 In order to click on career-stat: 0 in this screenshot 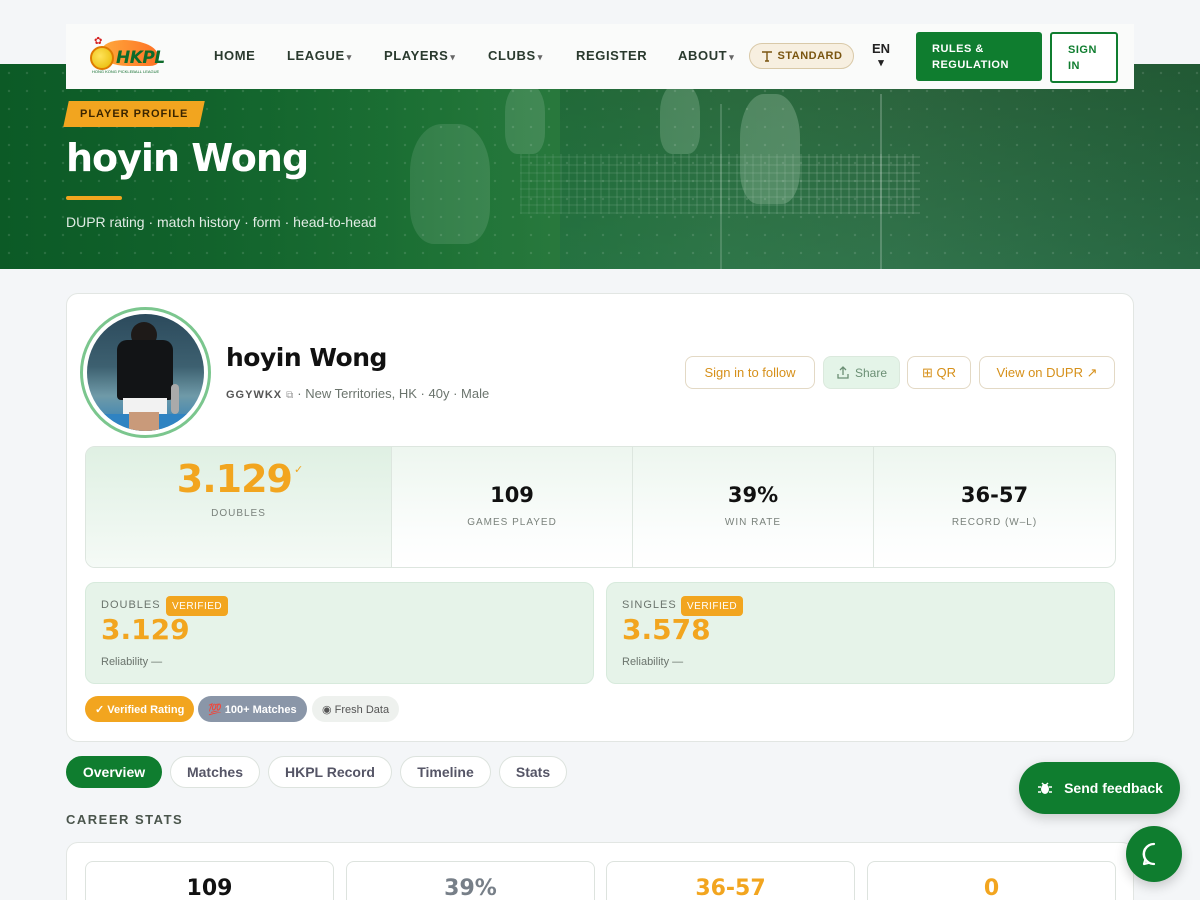, I will do `click(991, 880)`.